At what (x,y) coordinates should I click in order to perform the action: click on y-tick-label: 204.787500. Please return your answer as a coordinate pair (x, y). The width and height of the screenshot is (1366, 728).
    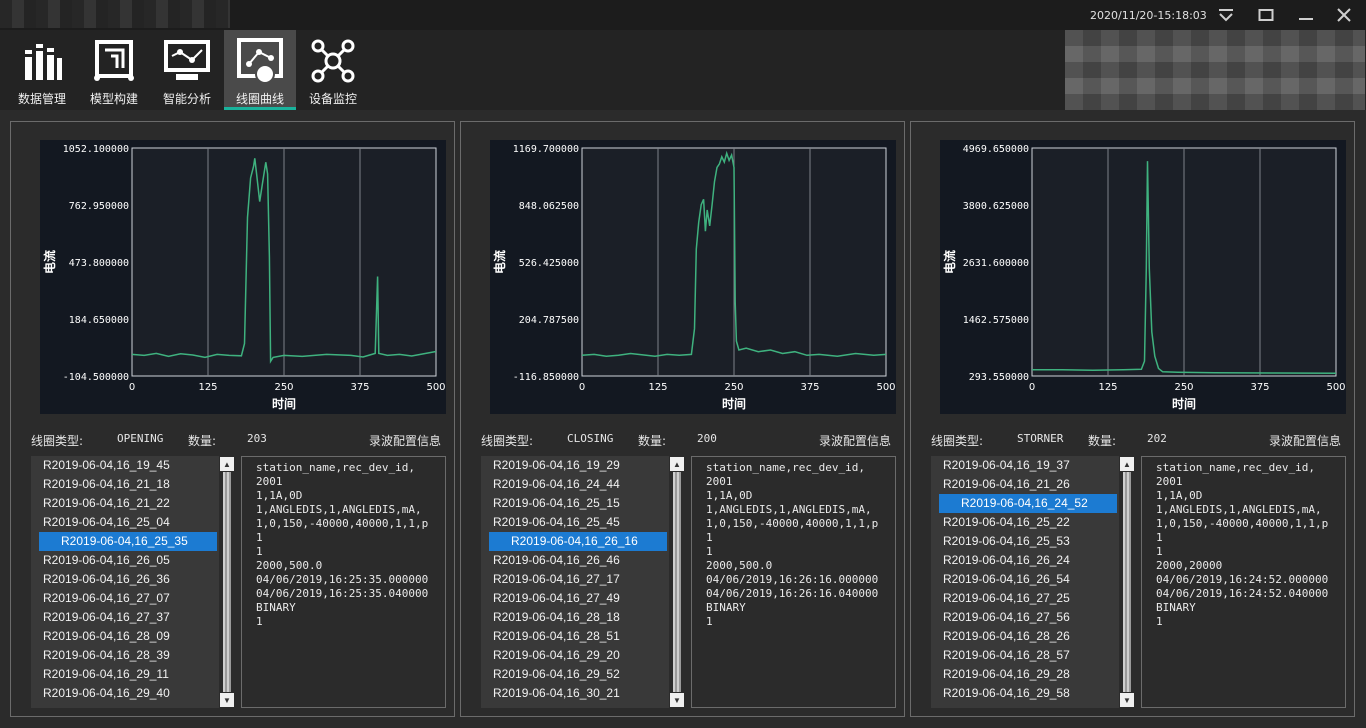
    Looking at the image, I should click on (549, 320).